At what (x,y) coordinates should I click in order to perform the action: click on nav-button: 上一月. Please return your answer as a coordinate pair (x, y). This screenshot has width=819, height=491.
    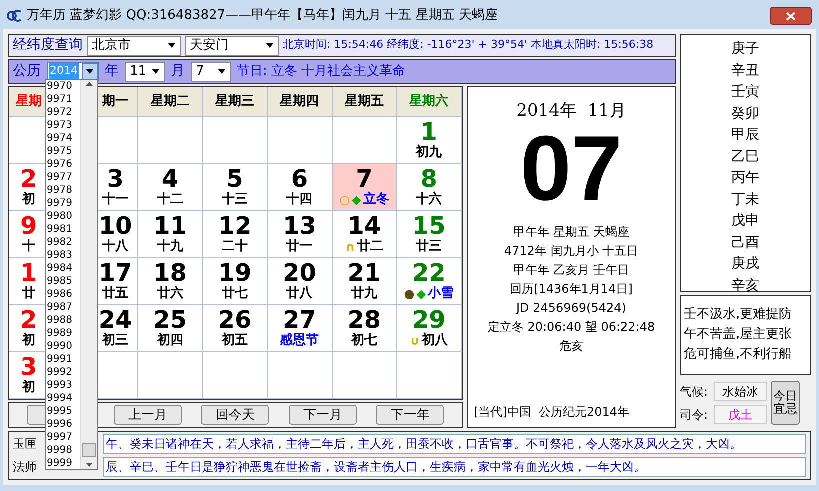
    Looking at the image, I should click on (148, 415).